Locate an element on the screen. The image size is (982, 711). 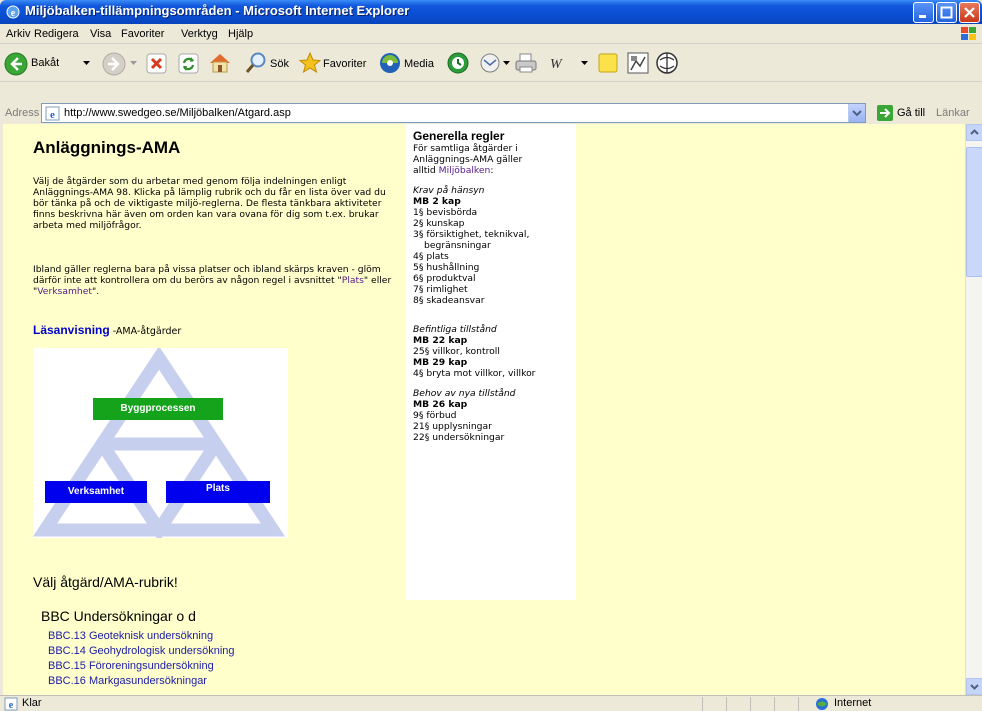
close-icon is located at coordinates (969, 12).